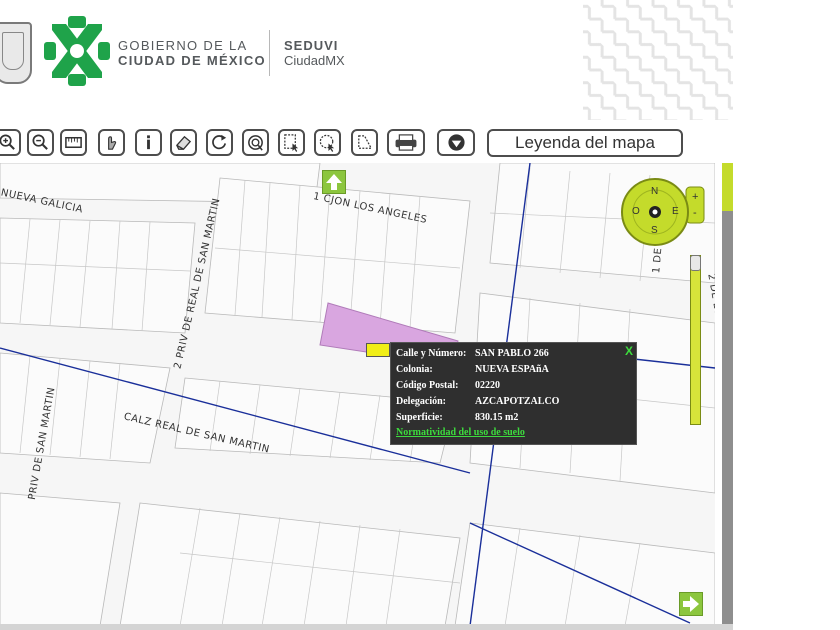 Image resolution: width=840 pixels, height=630 pixels. Describe the element at coordinates (419, 417) in the screenshot. I see `popup-label: Superficie:` at that location.